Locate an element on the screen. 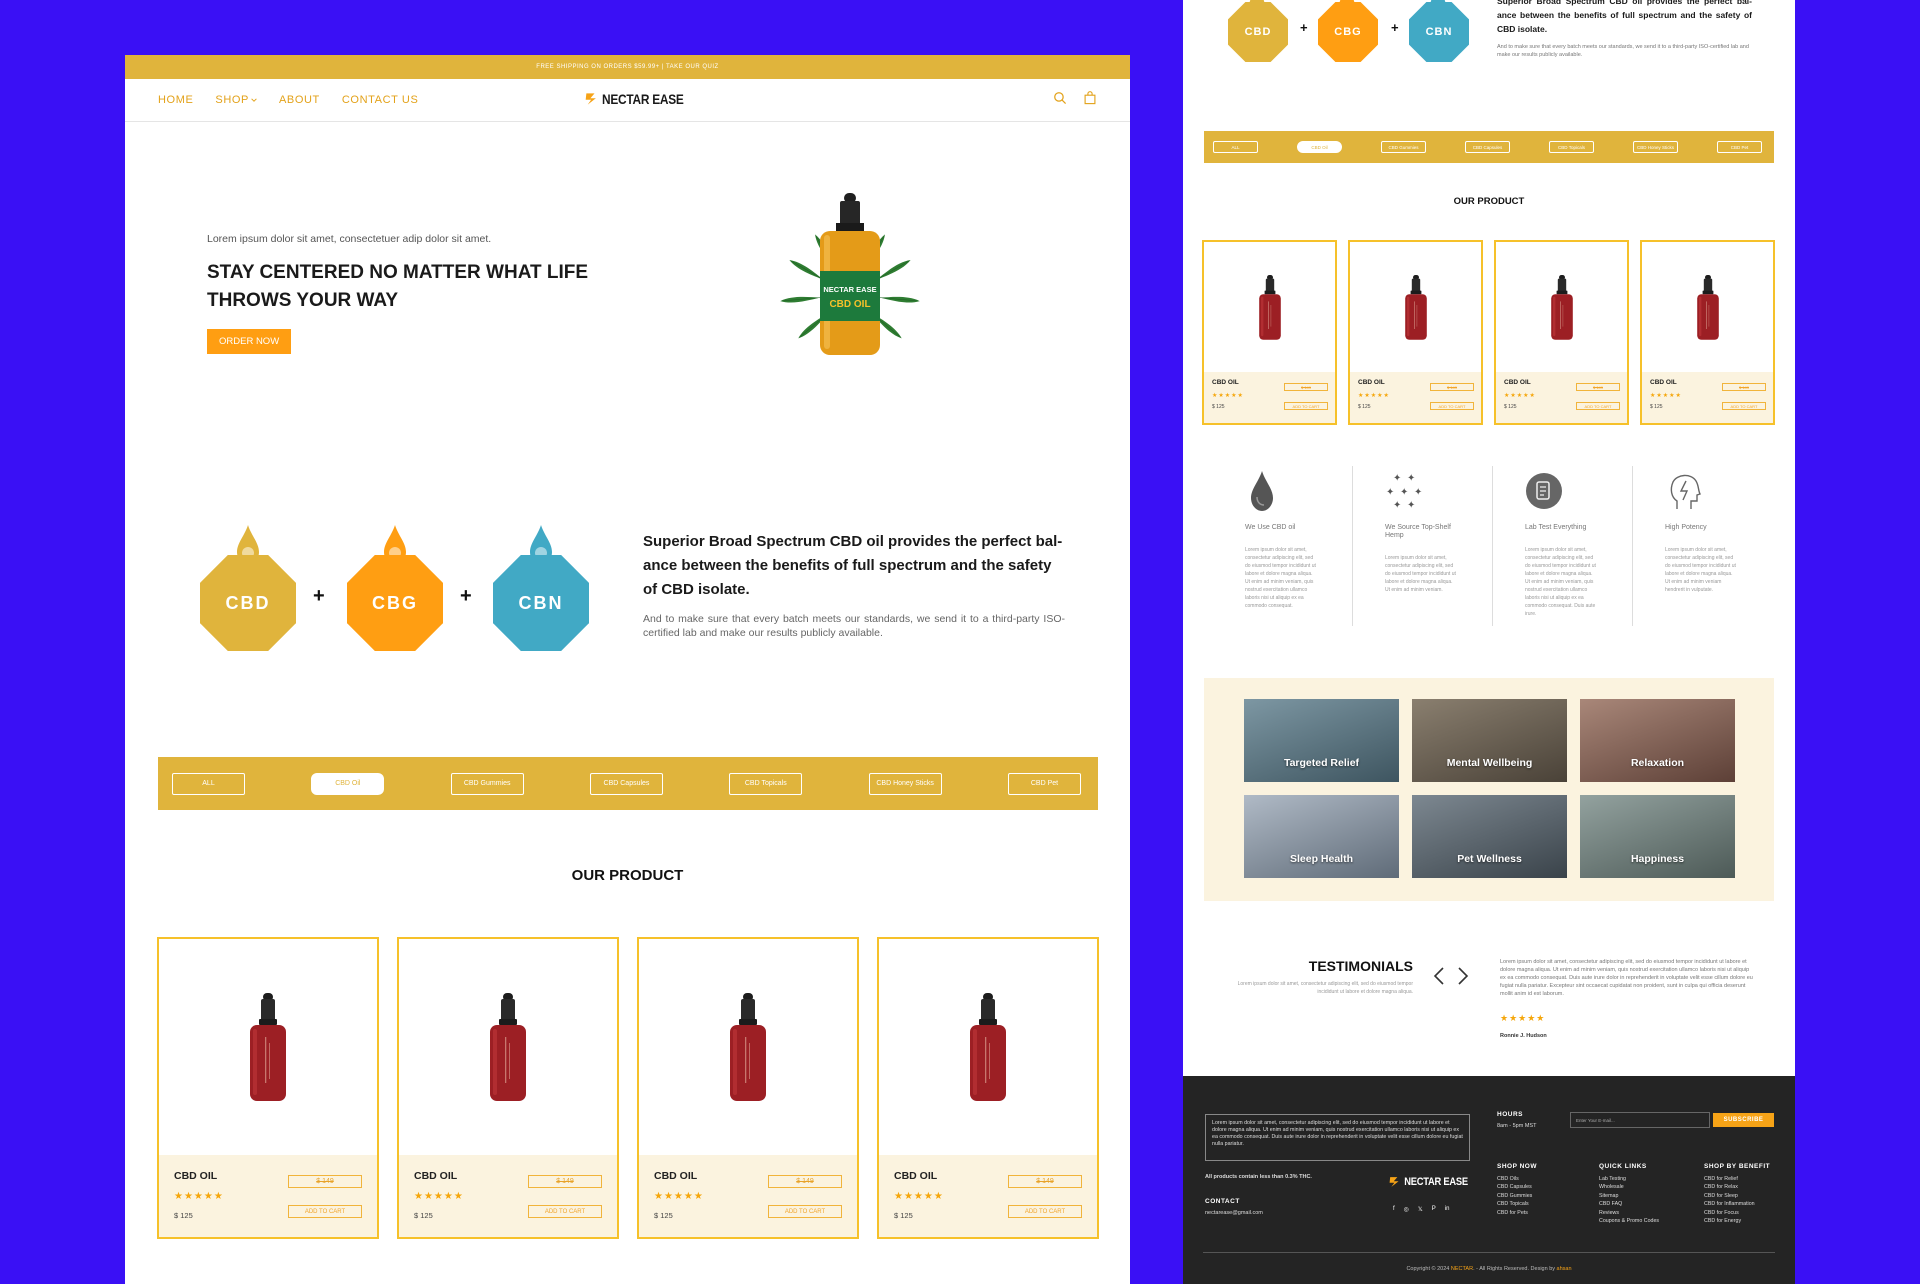 Image resolution: width=1920 pixels, height=1284 pixels. facebook-icon: f is located at coordinates (1394, 1209).